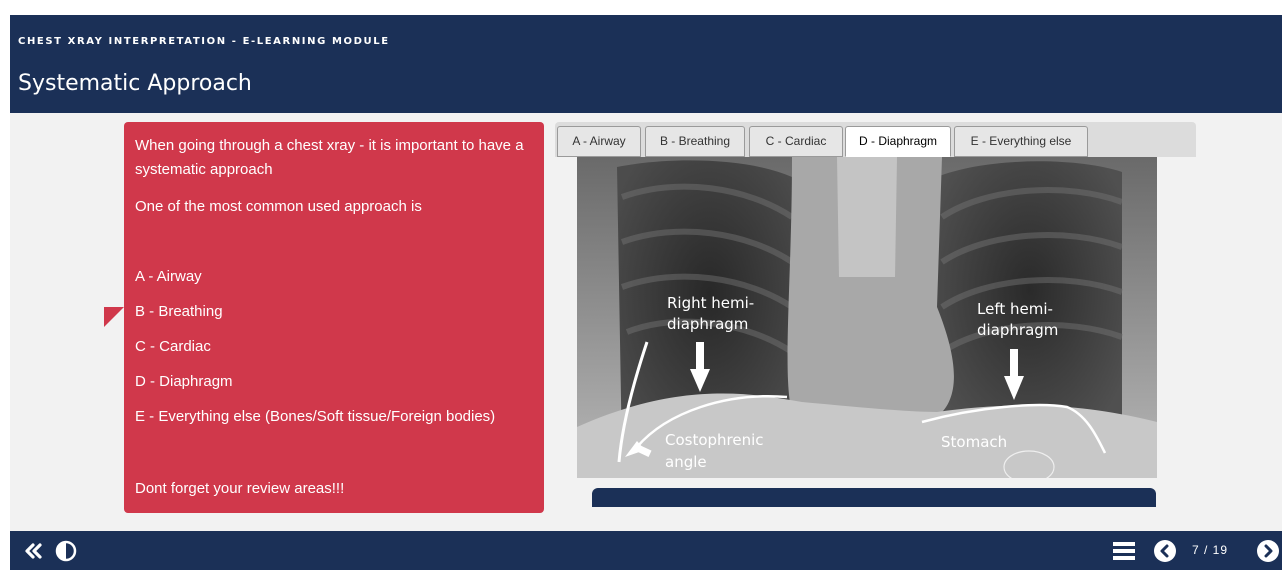  What do you see at coordinates (168, 276) in the screenshot?
I see `list-item: A - Airway` at bounding box center [168, 276].